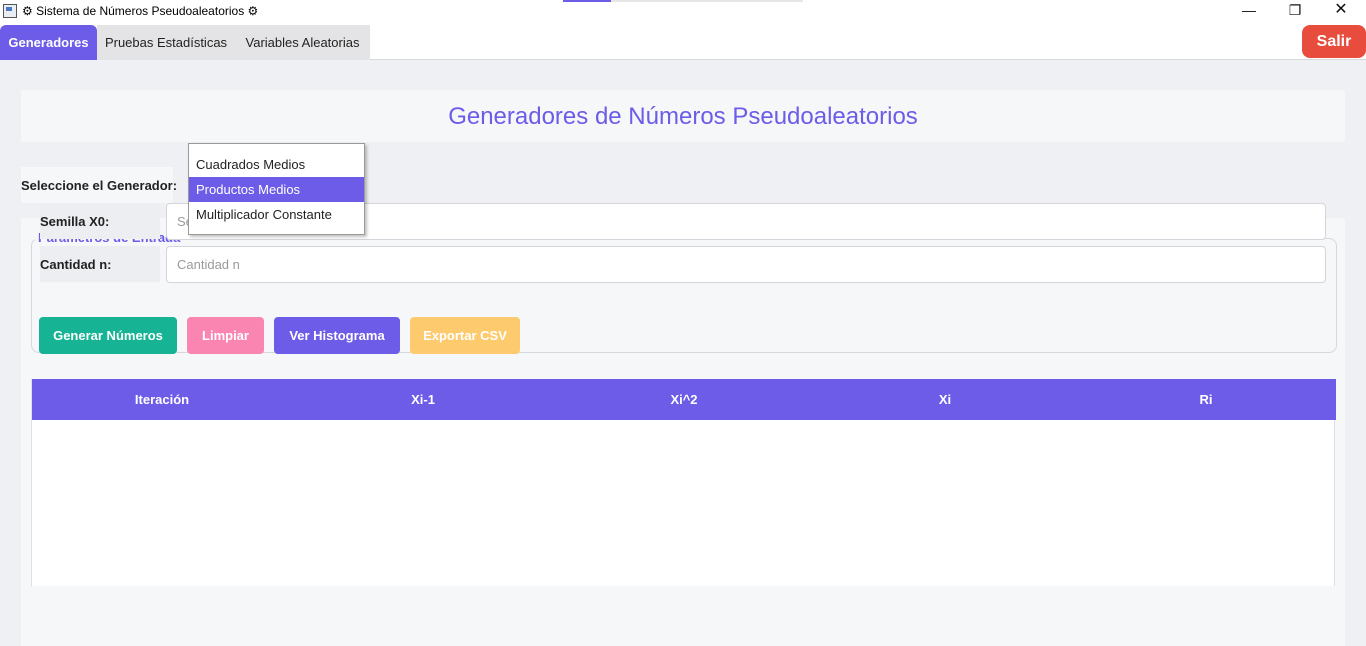 Image resolution: width=1366 pixels, height=646 pixels. What do you see at coordinates (945, 399) in the screenshot?
I see `column-header-xi: Xi` at bounding box center [945, 399].